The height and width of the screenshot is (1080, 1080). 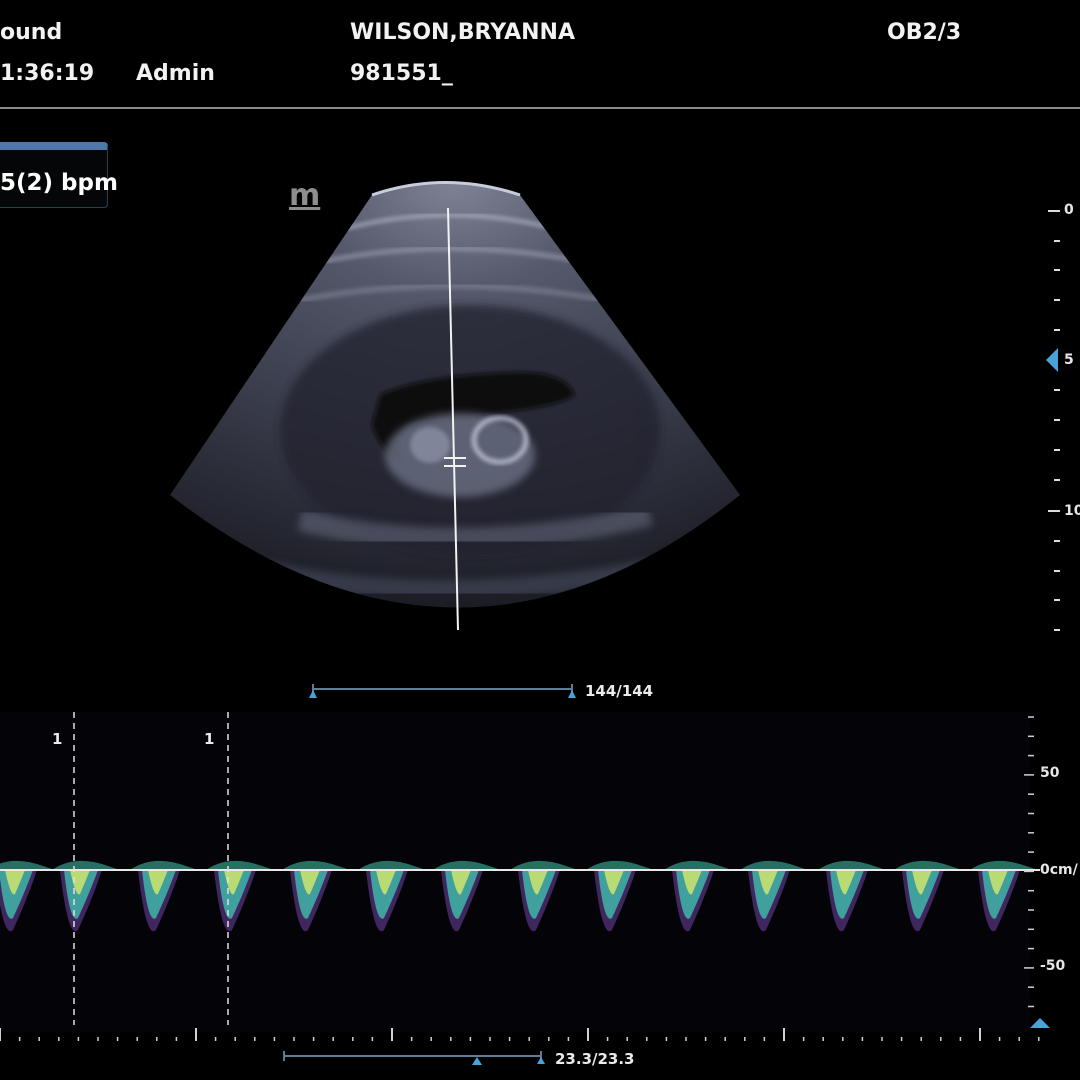 I want to click on velocity-label-minus50: -50, so click(x=1053, y=966).